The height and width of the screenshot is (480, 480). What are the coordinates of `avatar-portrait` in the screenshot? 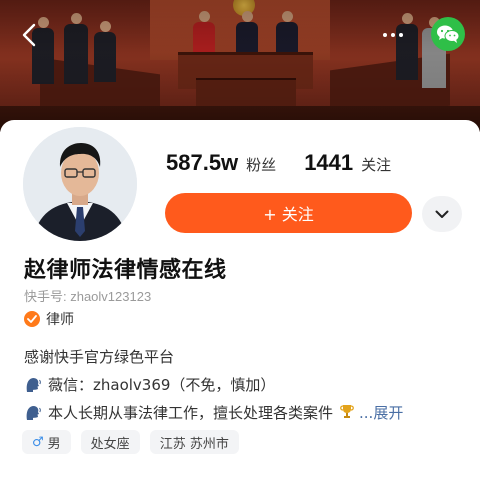 It's located at (80, 184).